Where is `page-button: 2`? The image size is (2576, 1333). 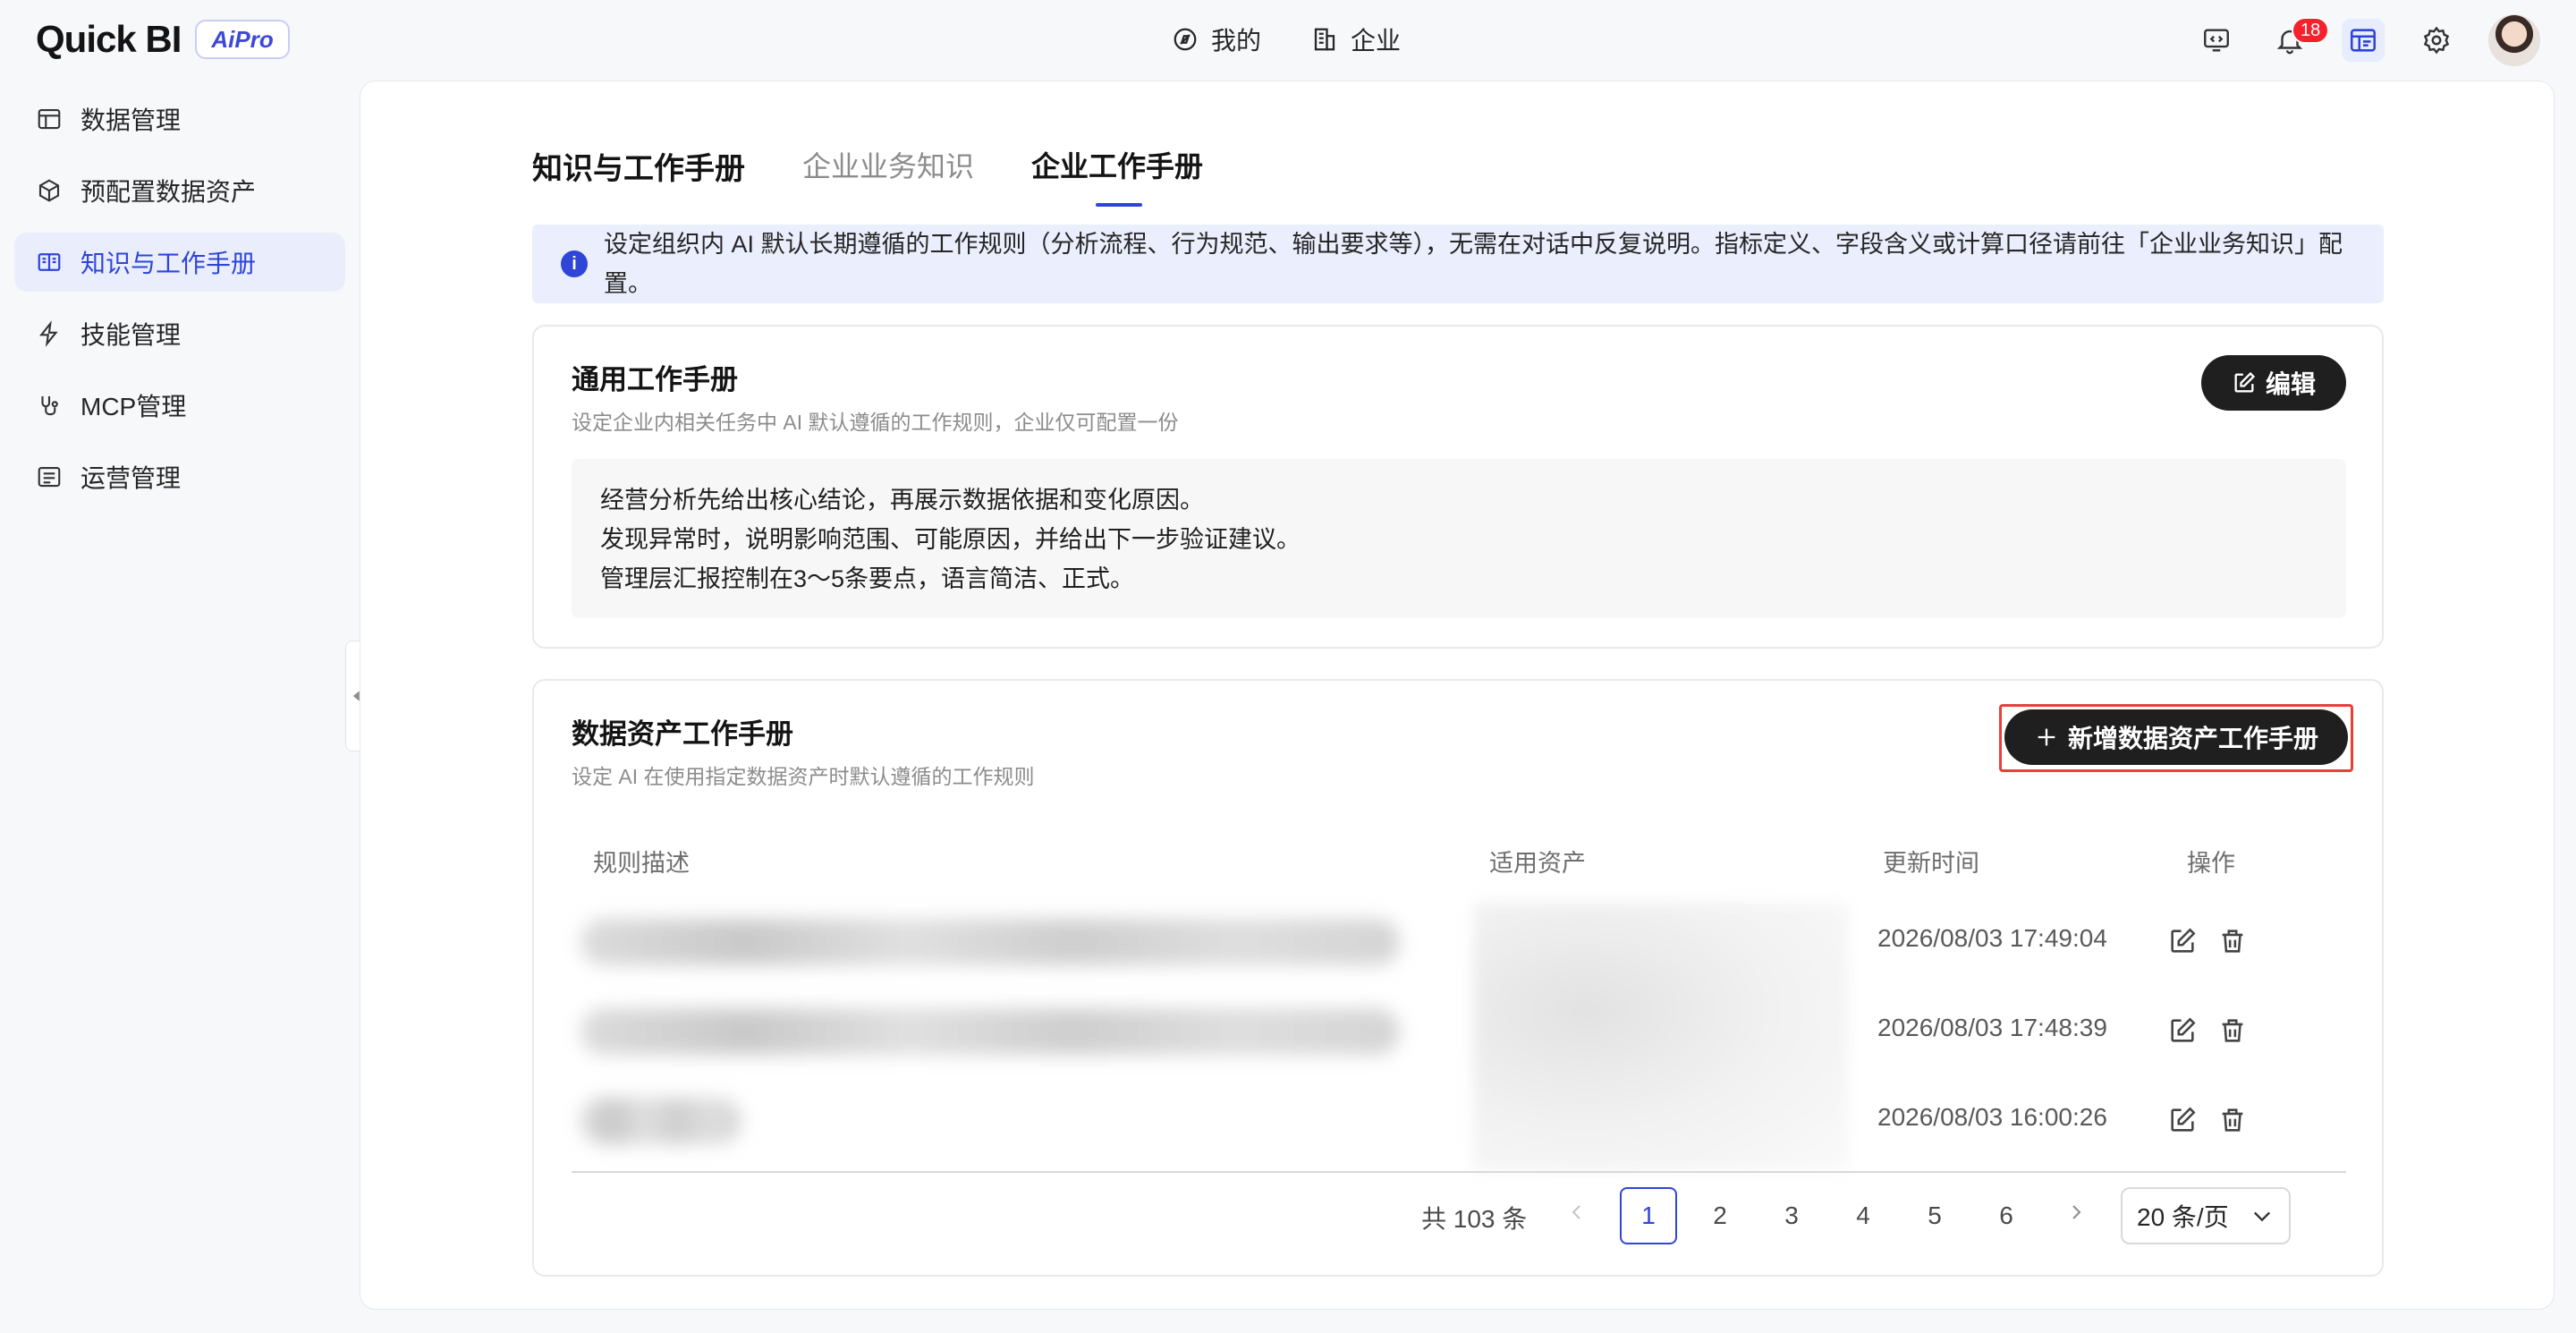
page-button: 2 is located at coordinates (1720, 1215).